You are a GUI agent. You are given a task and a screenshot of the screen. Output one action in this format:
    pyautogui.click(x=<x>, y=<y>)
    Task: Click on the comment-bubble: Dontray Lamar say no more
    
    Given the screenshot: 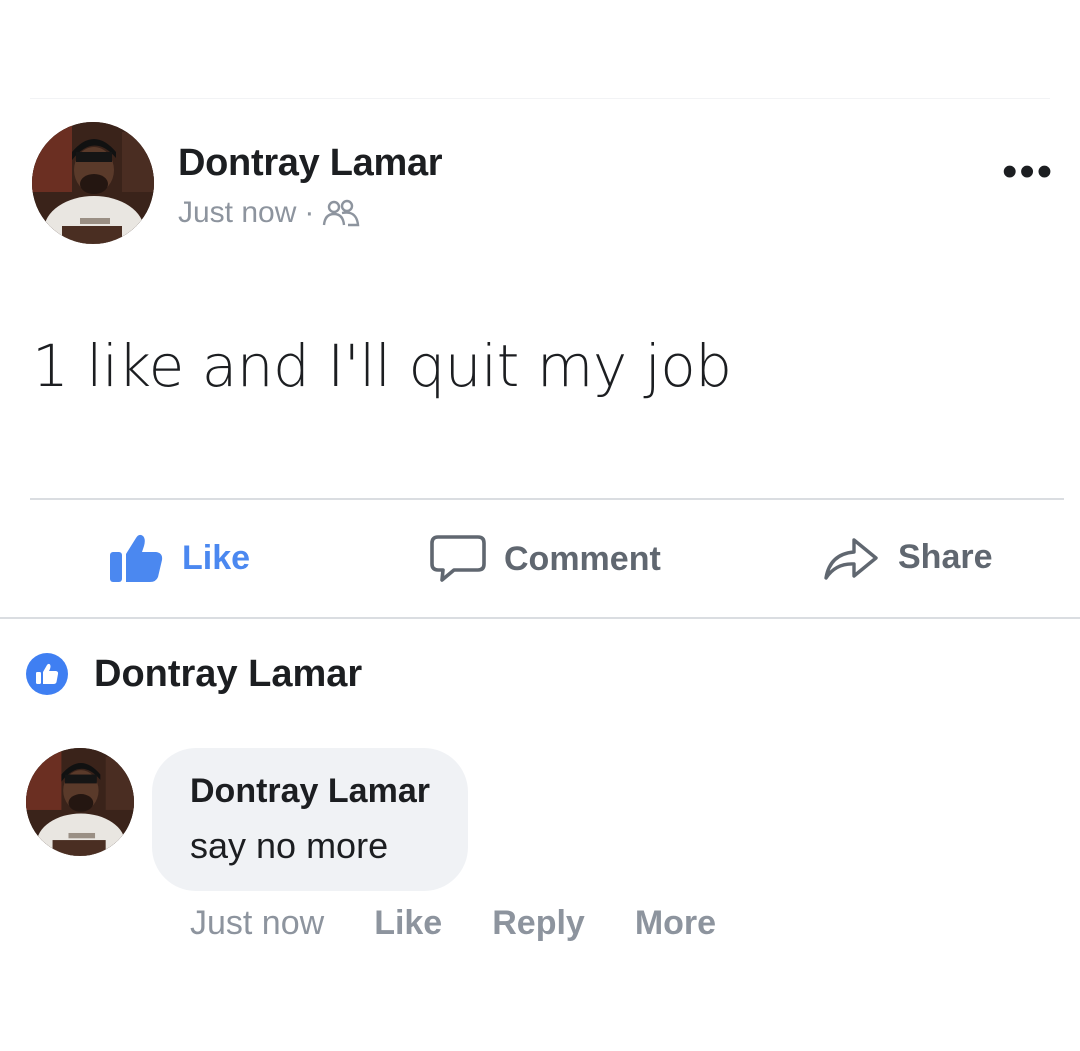 What is the action you would take?
    pyautogui.click(x=310, y=819)
    